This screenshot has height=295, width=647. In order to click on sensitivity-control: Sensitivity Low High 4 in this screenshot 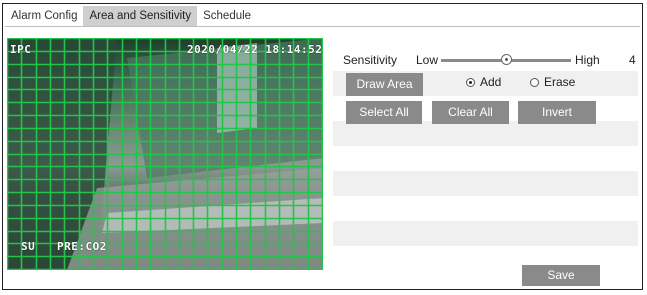, I will do `click(493, 60)`.